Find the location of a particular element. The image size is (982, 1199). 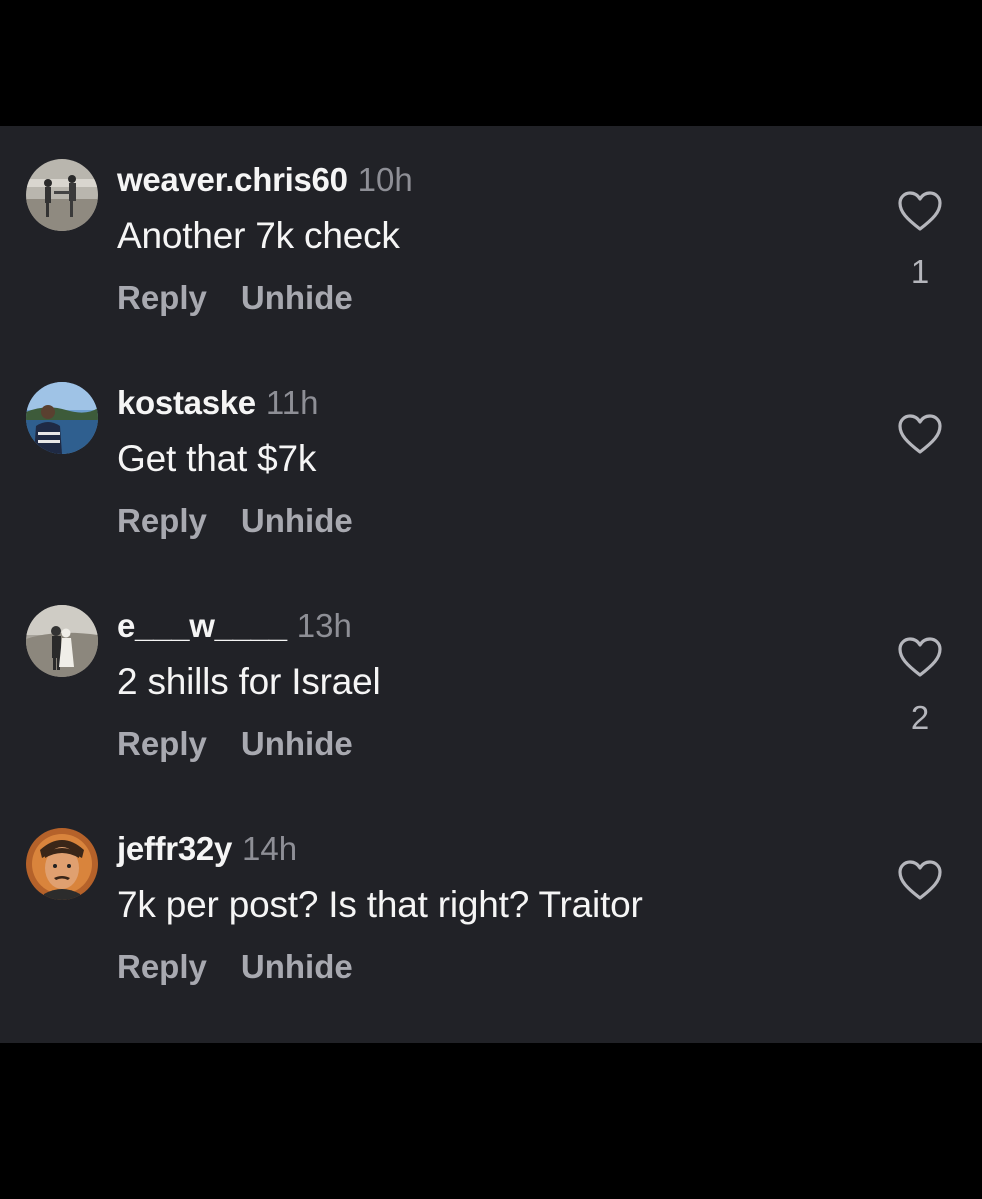

like-count: 2 is located at coordinates (920, 717).